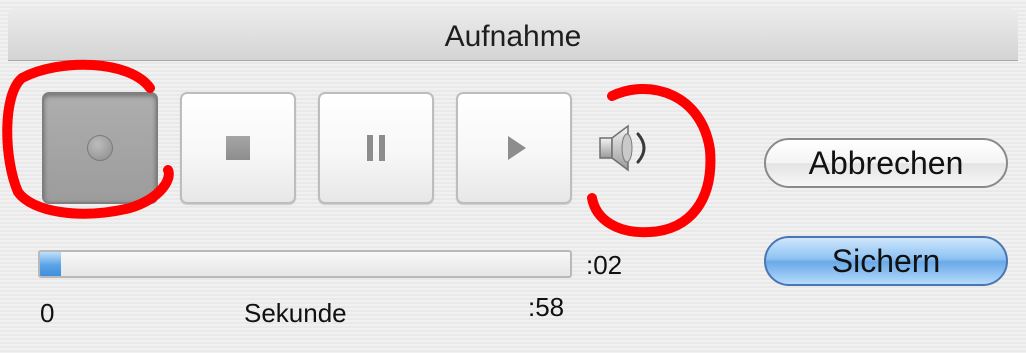 The width and height of the screenshot is (1026, 353). What do you see at coordinates (295, 313) in the screenshot?
I see `time-unit-label: Sekunde` at bounding box center [295, 313].